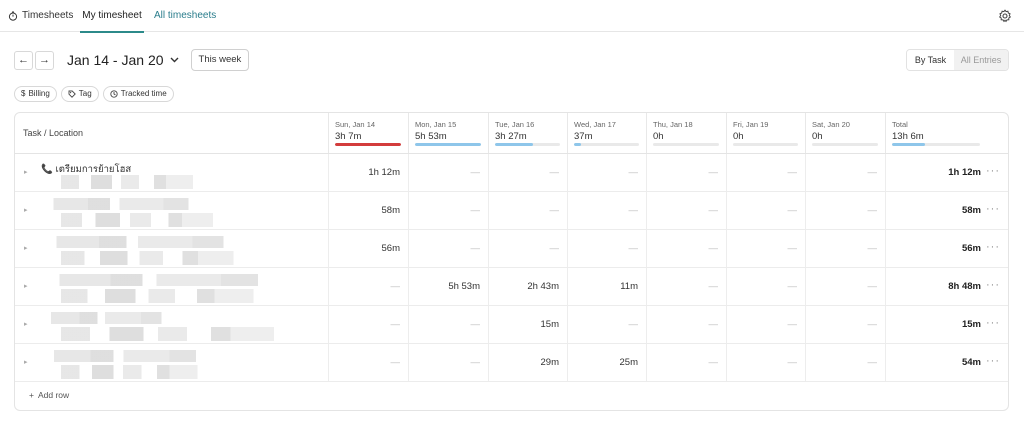 The width and height of the screenshot is (1024, 426). I want to click on time-entry-cell: 25m, so click(606, 362).